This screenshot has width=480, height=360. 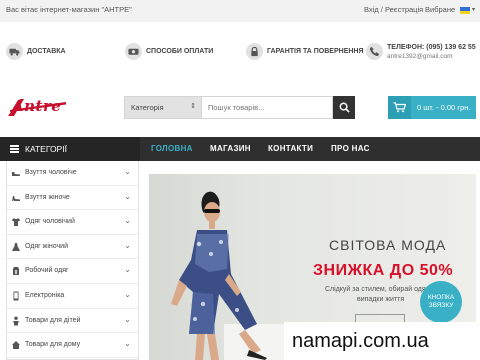 I want to click on truck-icon, so click(x=14, y=51).